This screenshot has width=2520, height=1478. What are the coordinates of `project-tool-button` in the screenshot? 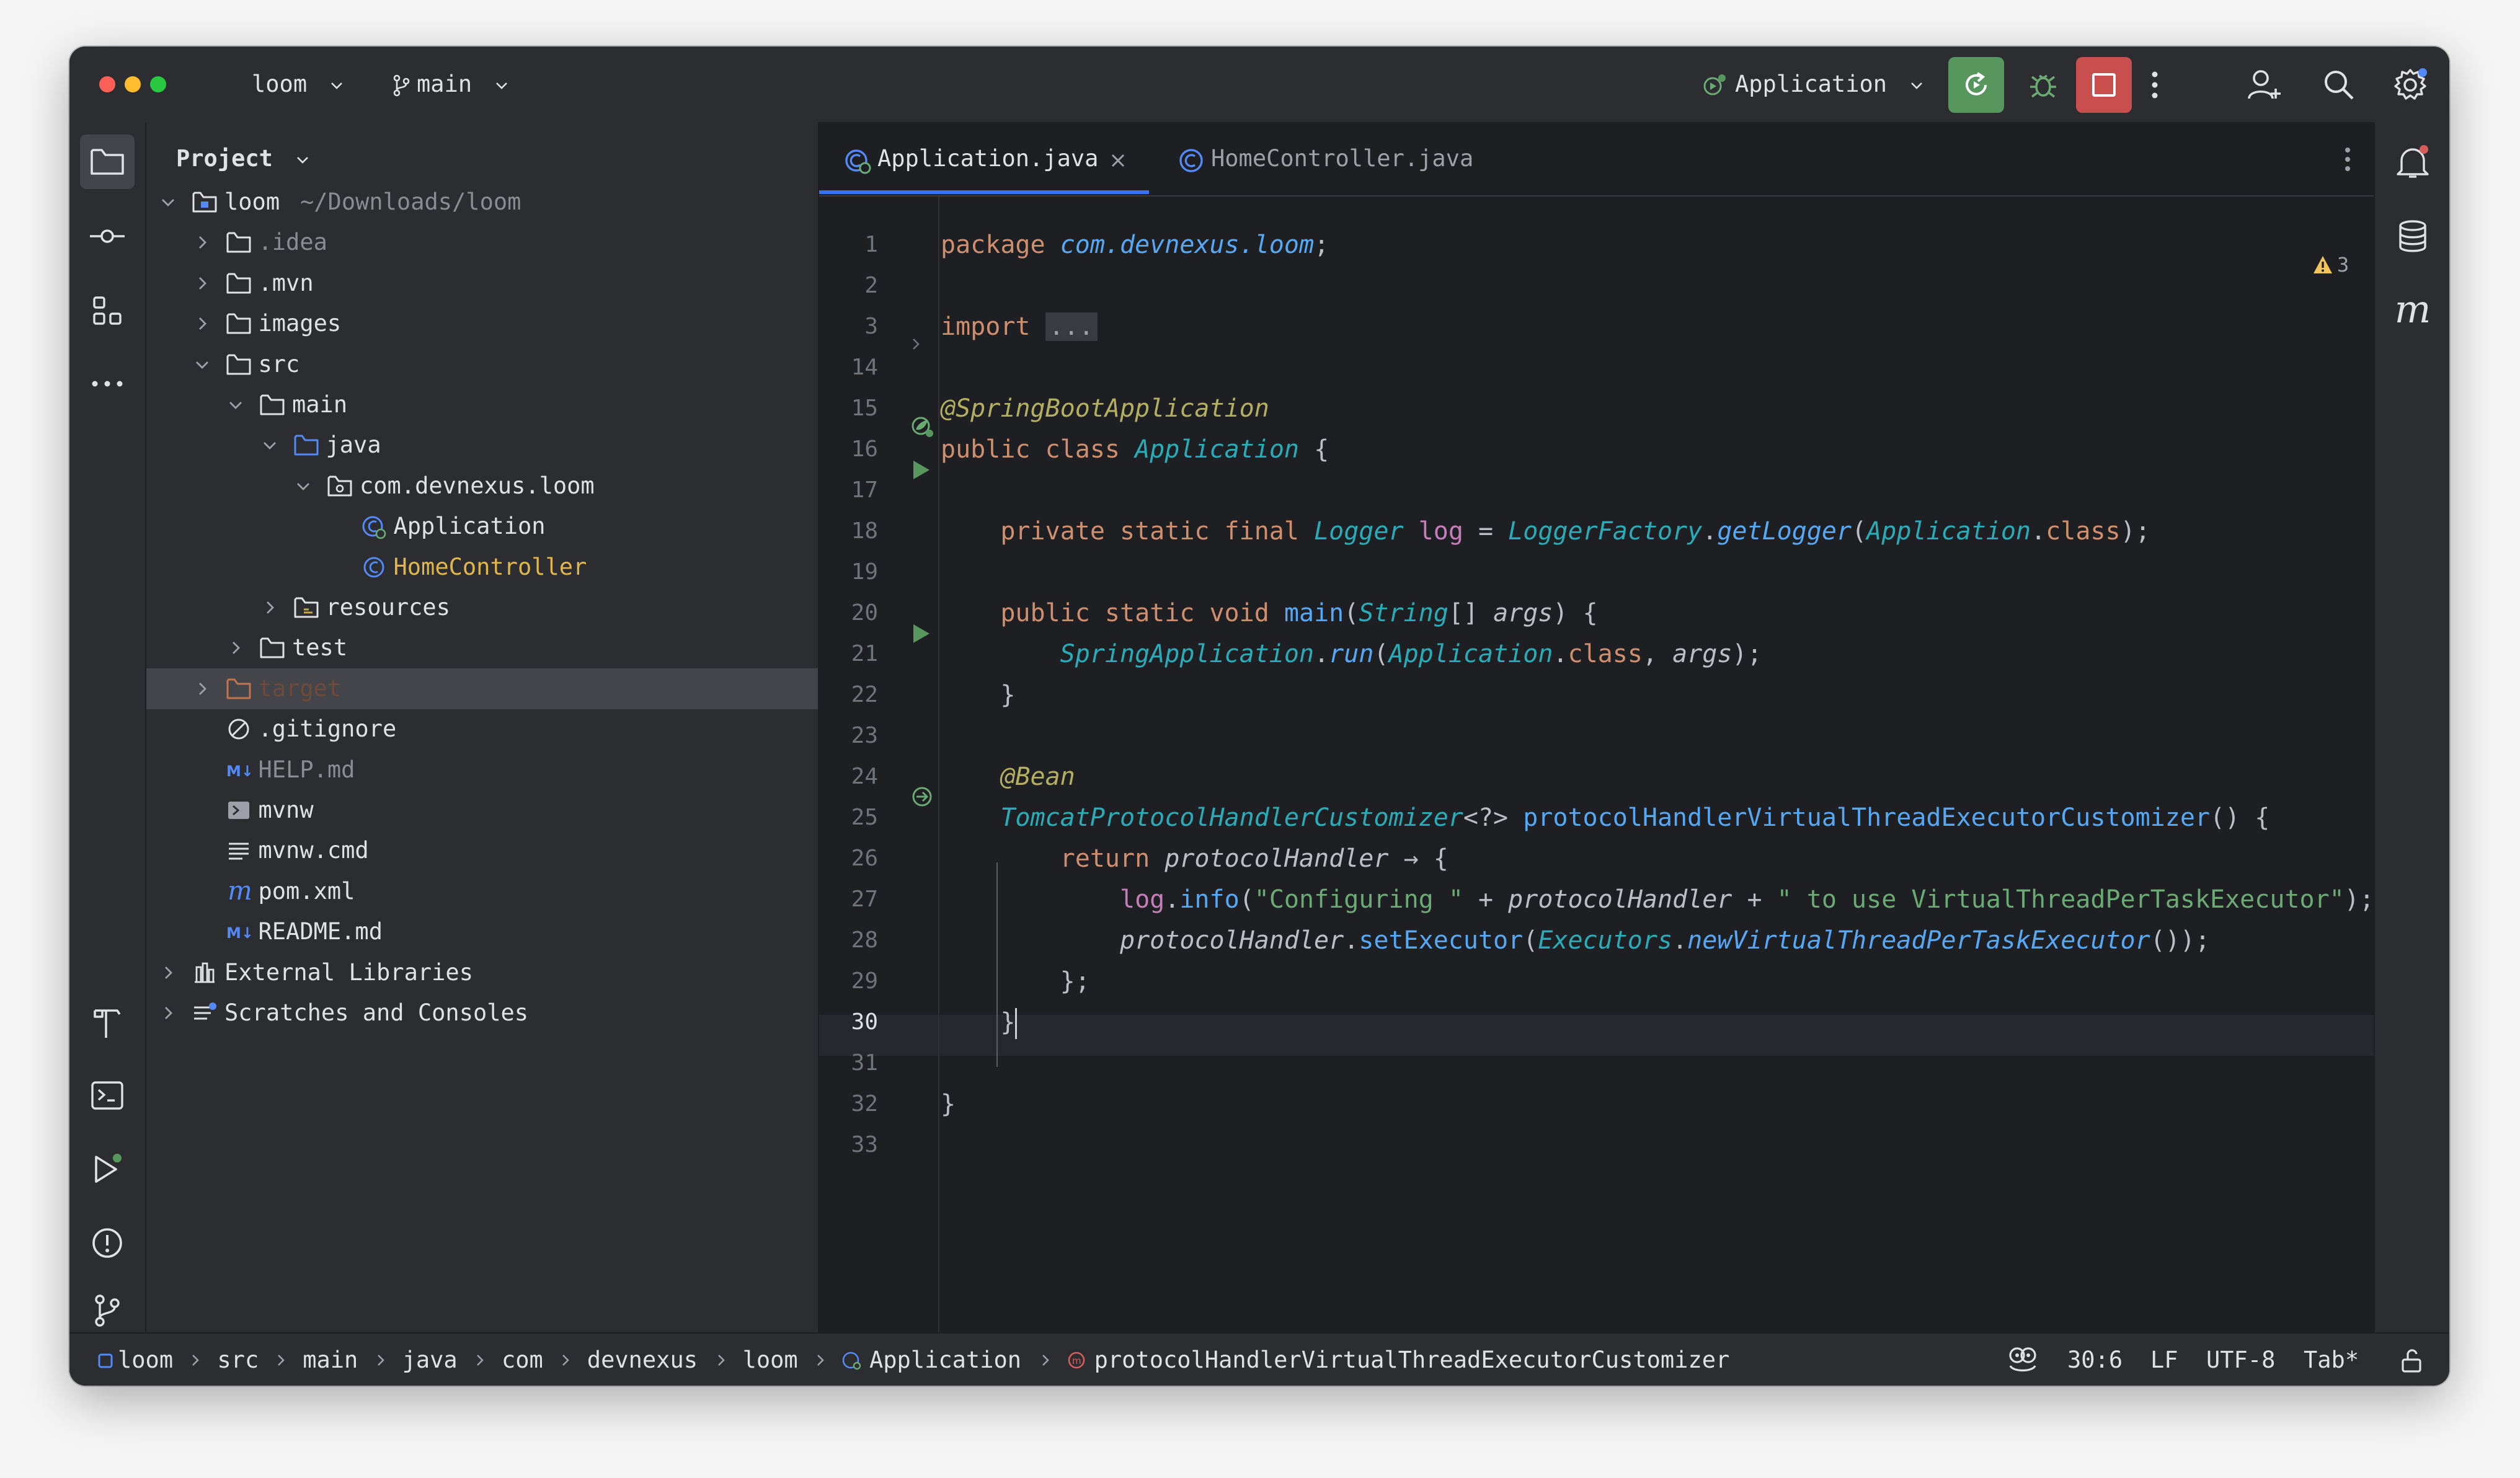 It's located at (107, 162).